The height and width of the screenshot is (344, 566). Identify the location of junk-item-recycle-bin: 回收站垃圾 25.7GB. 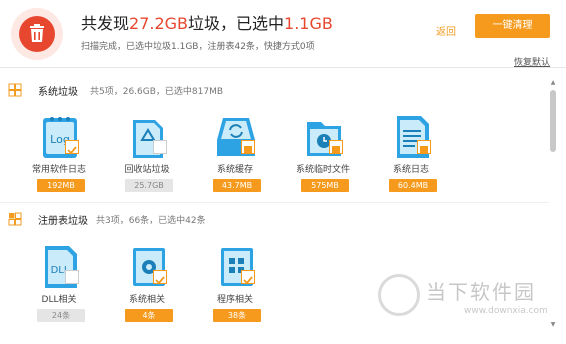
(147, 152).